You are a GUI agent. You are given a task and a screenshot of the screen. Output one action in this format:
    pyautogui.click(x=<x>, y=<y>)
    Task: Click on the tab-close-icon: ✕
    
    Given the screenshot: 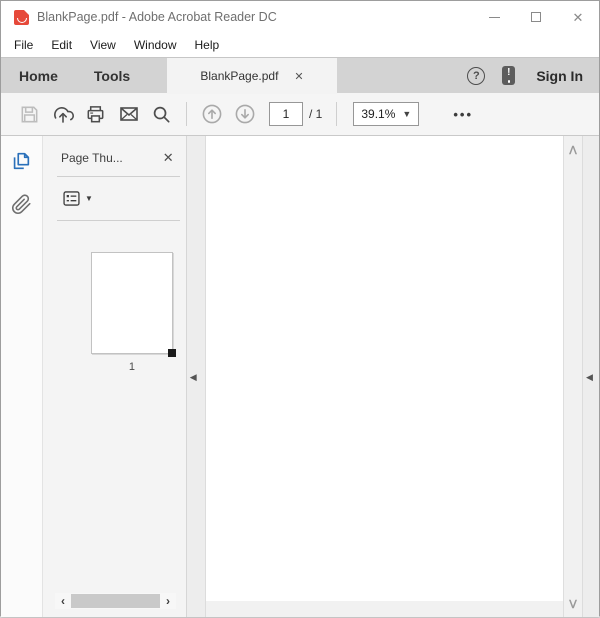 What is the action you would take?
    pyautogui.click(x=298, y=76)
    